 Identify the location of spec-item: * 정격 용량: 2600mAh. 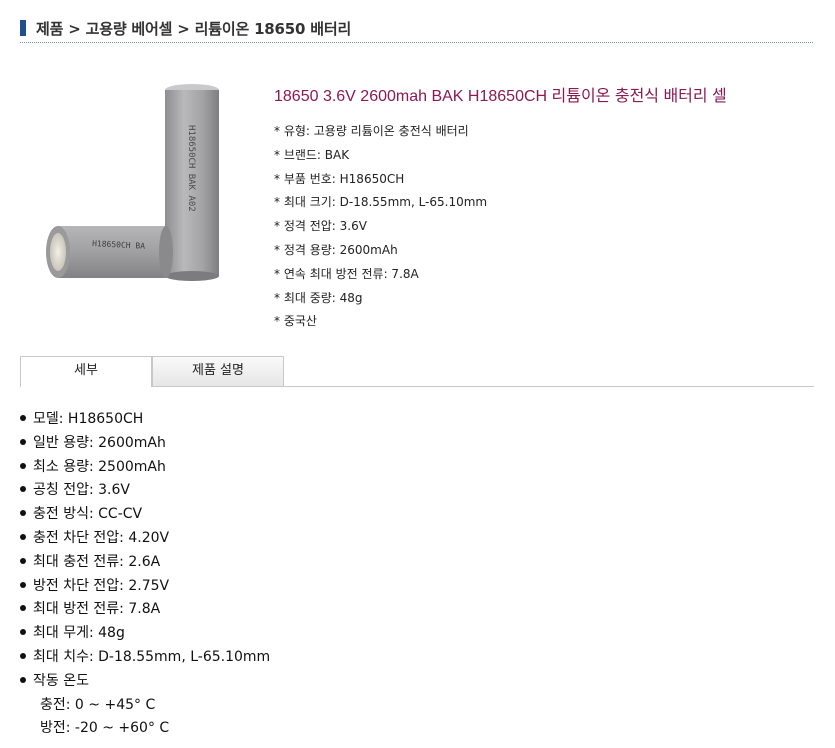
(336, 249).